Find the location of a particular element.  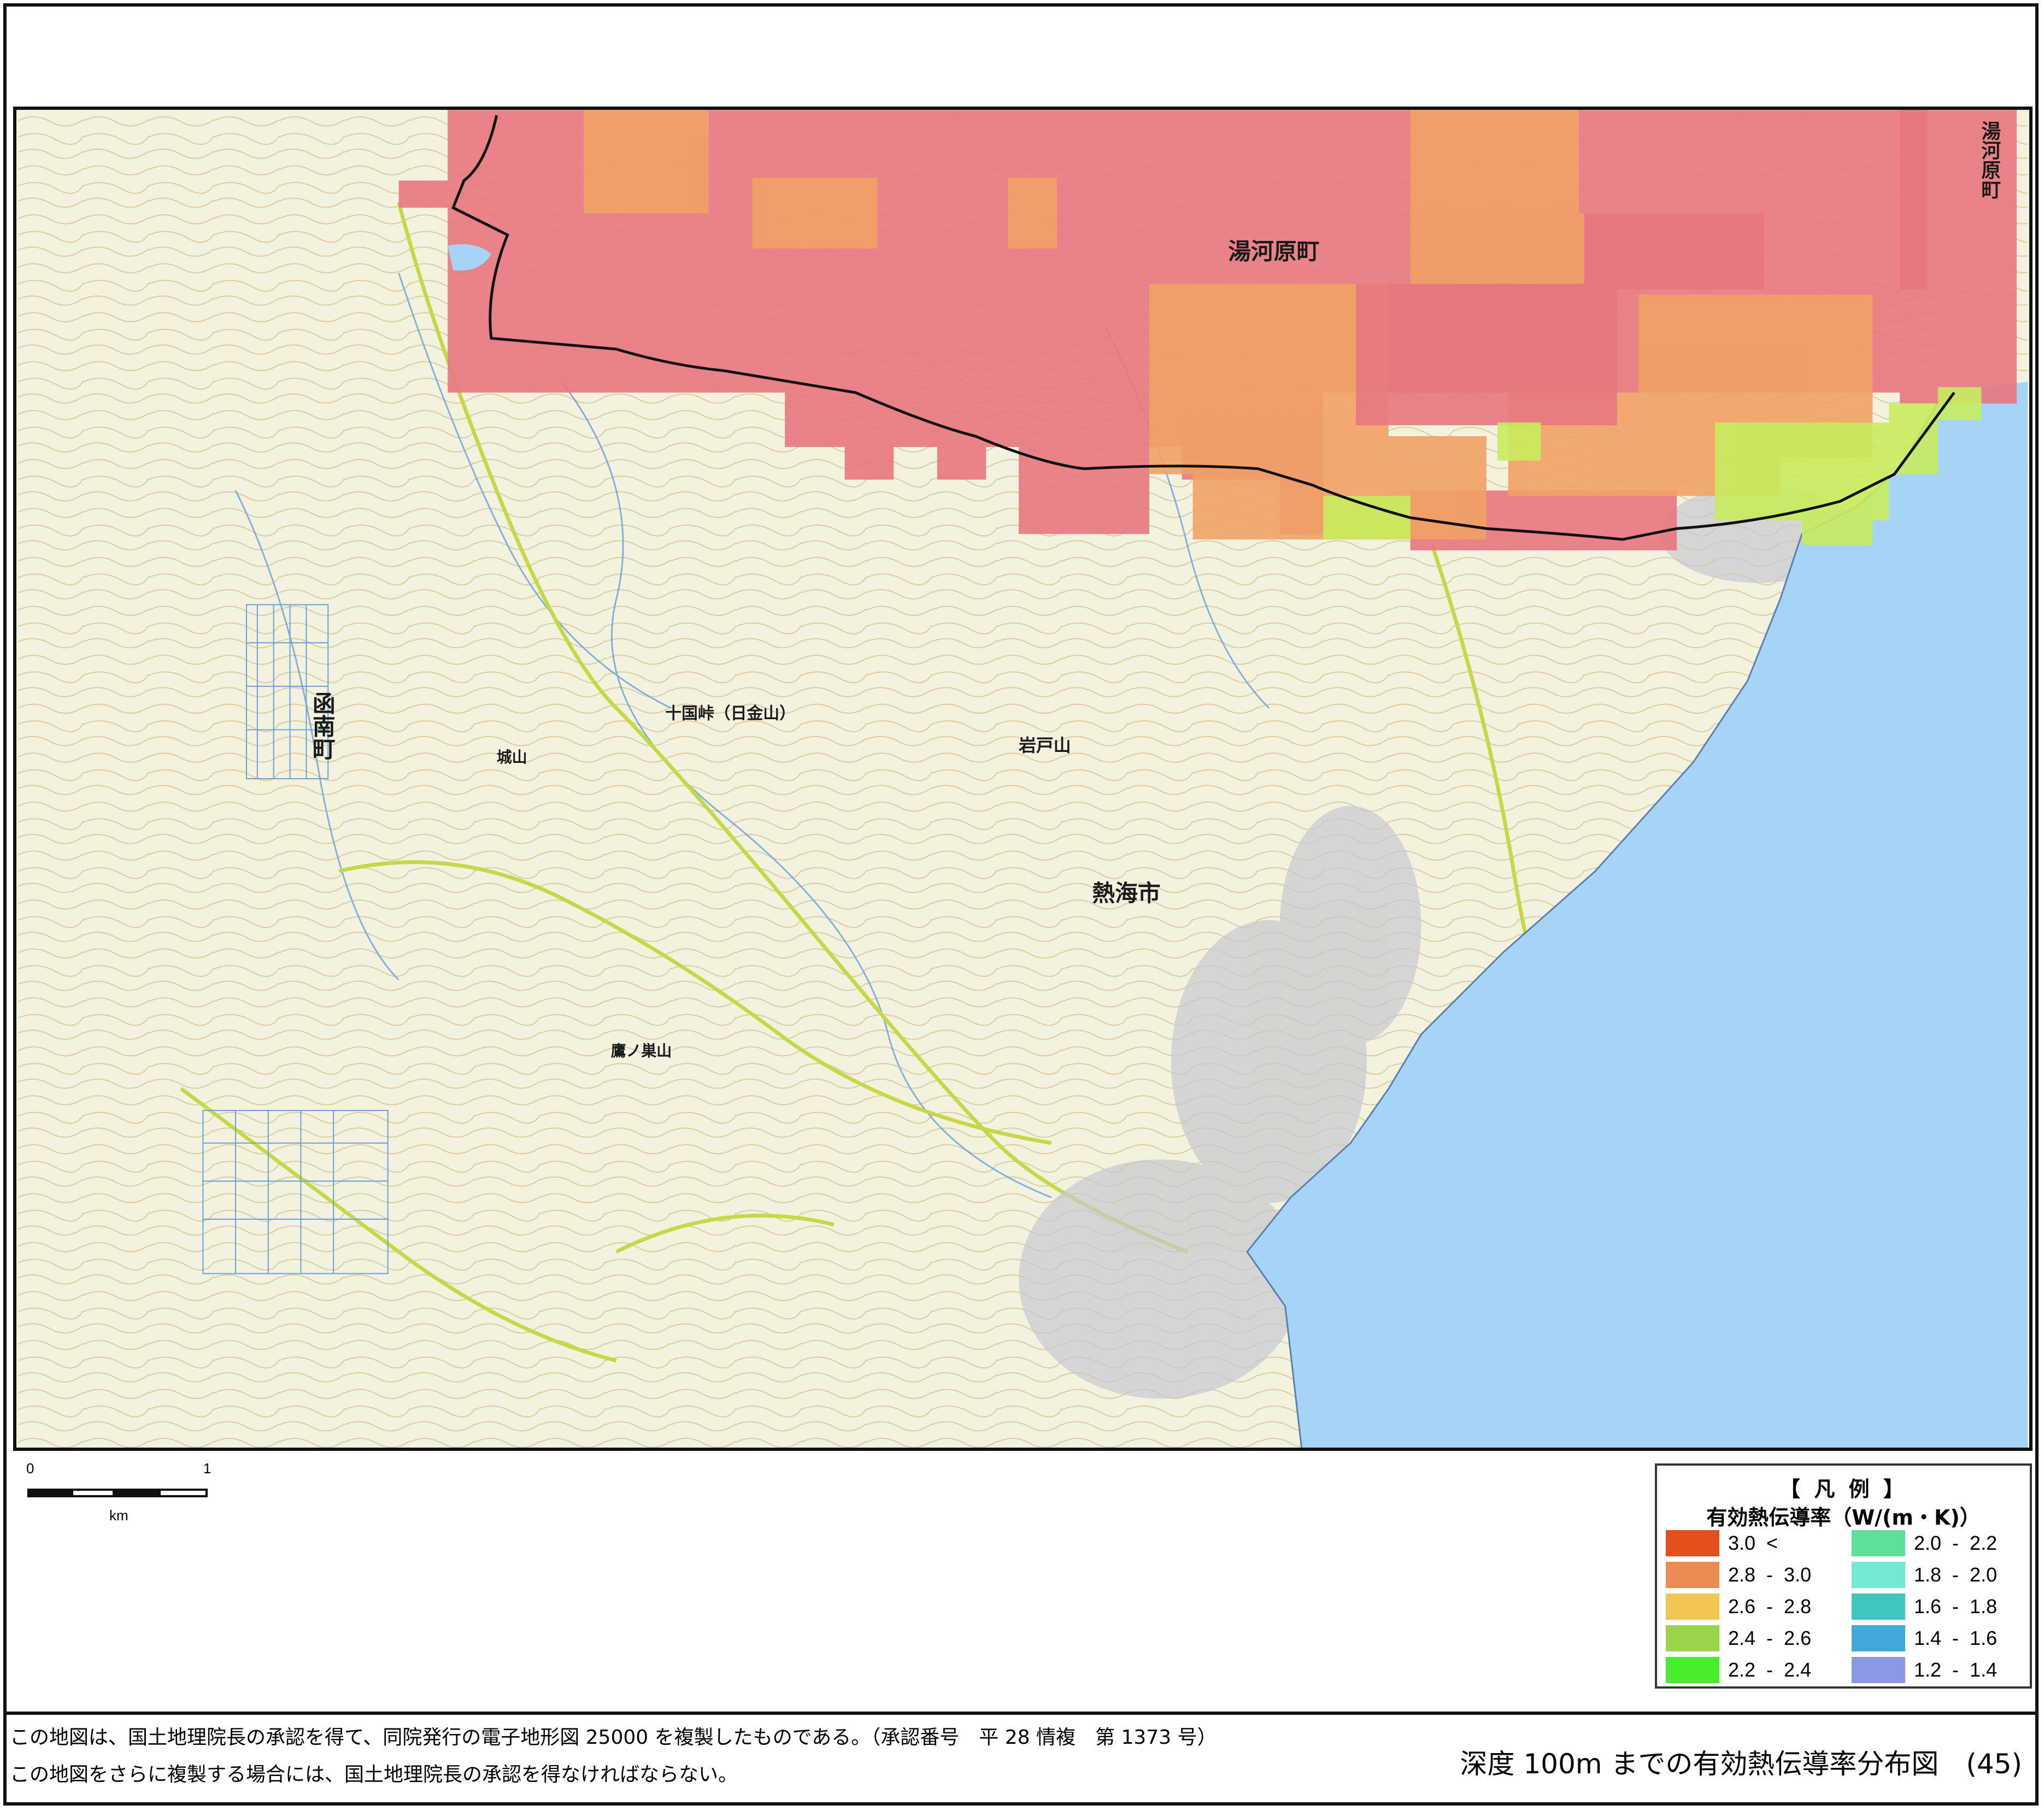

label-kannami-vertical: 函南町 is located at coordinates (322, 726).